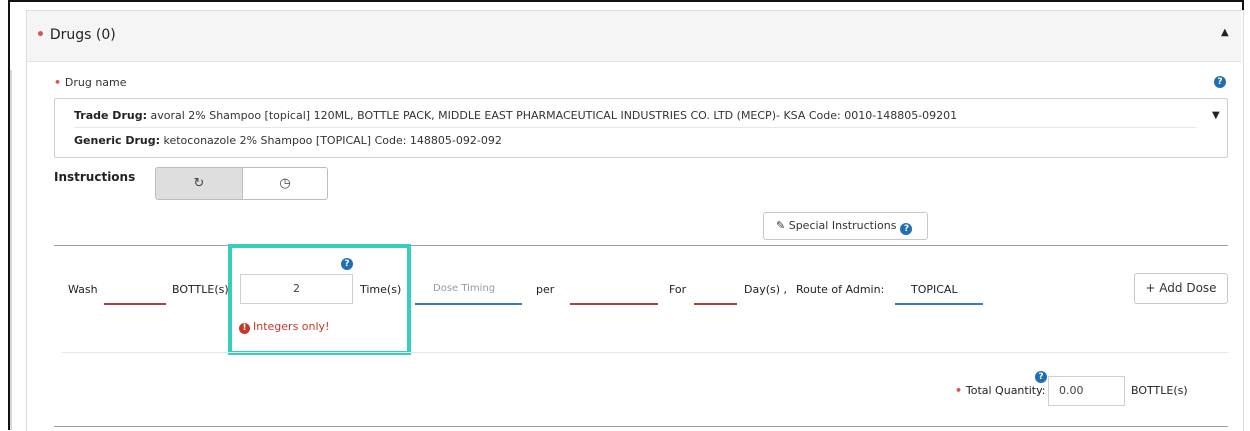 The width and height of the screenshot is (1250, 431). I want to click on clock-icon: ◷, so click(285, 183).